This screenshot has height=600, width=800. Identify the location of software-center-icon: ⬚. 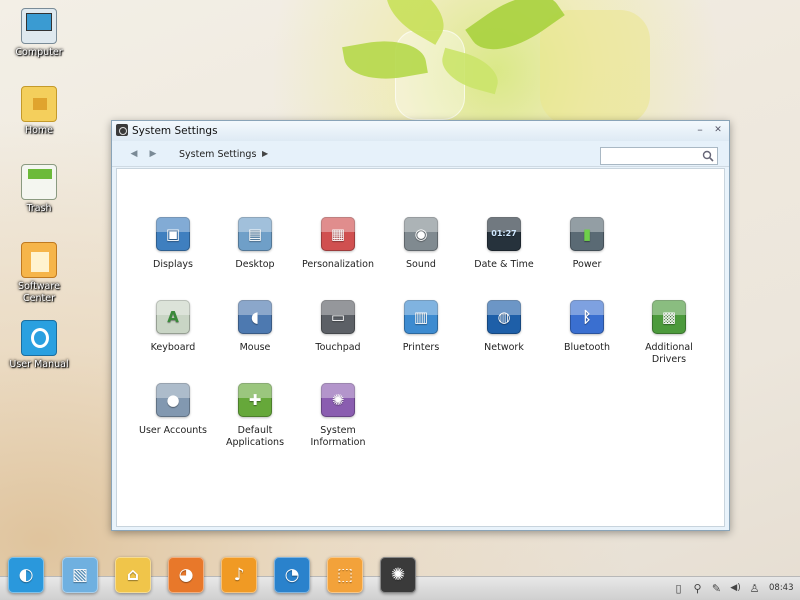
(345, 575).